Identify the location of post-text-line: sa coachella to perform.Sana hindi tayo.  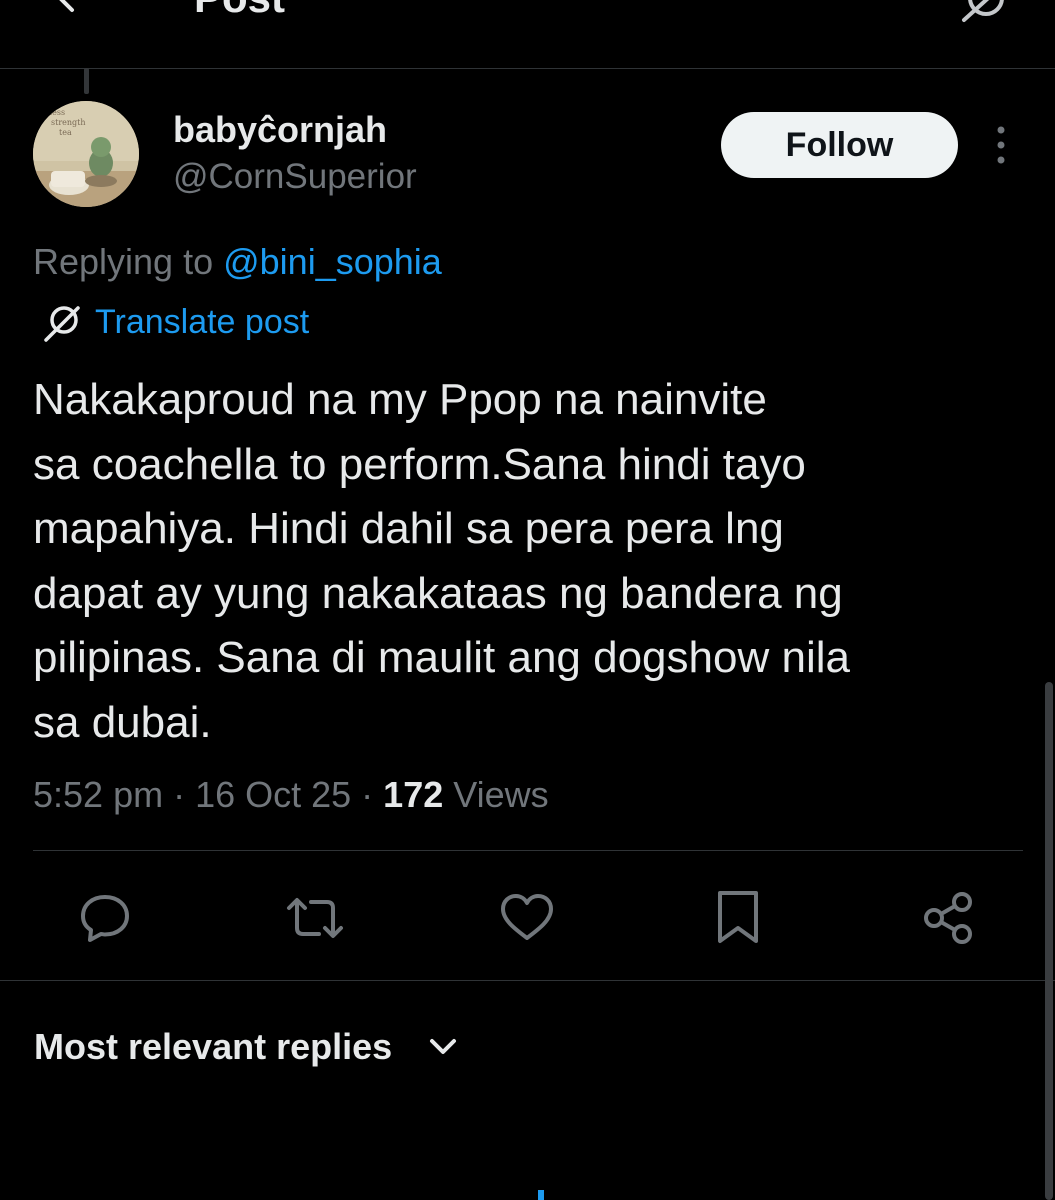
(419, 464).